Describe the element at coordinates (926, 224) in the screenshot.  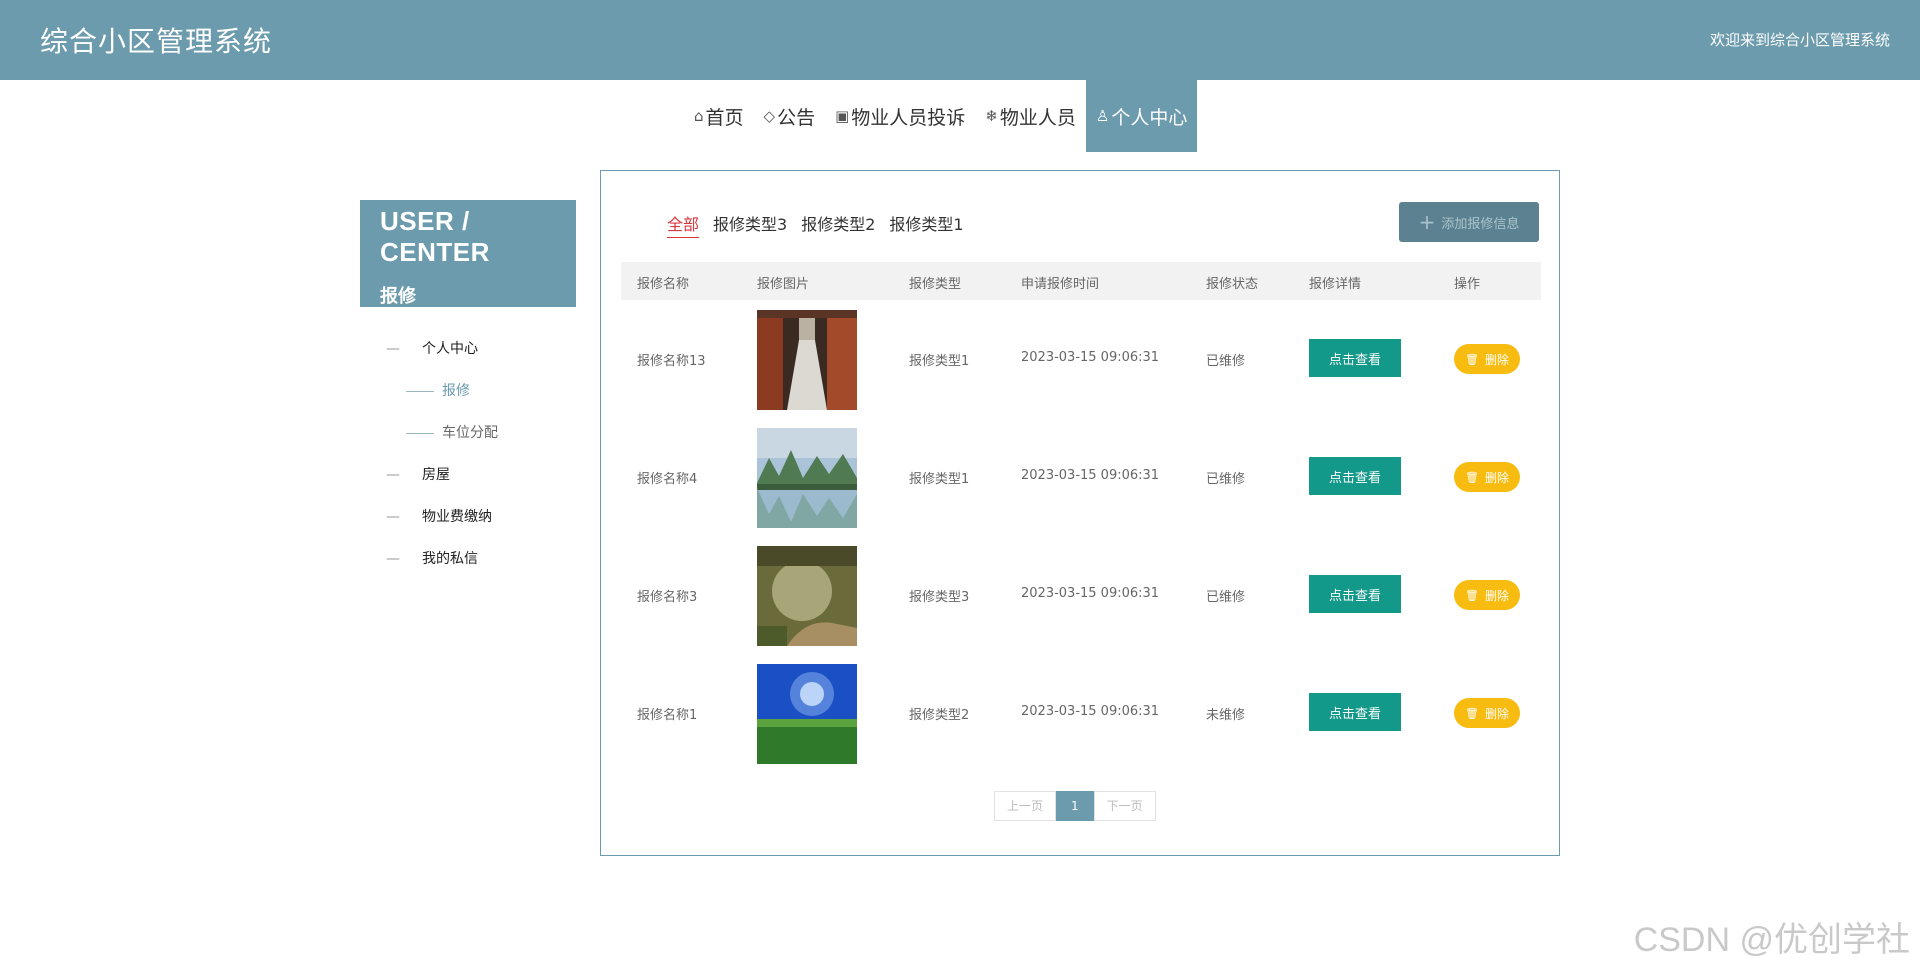
I see `filter-type1: 报修类型1` at that location.